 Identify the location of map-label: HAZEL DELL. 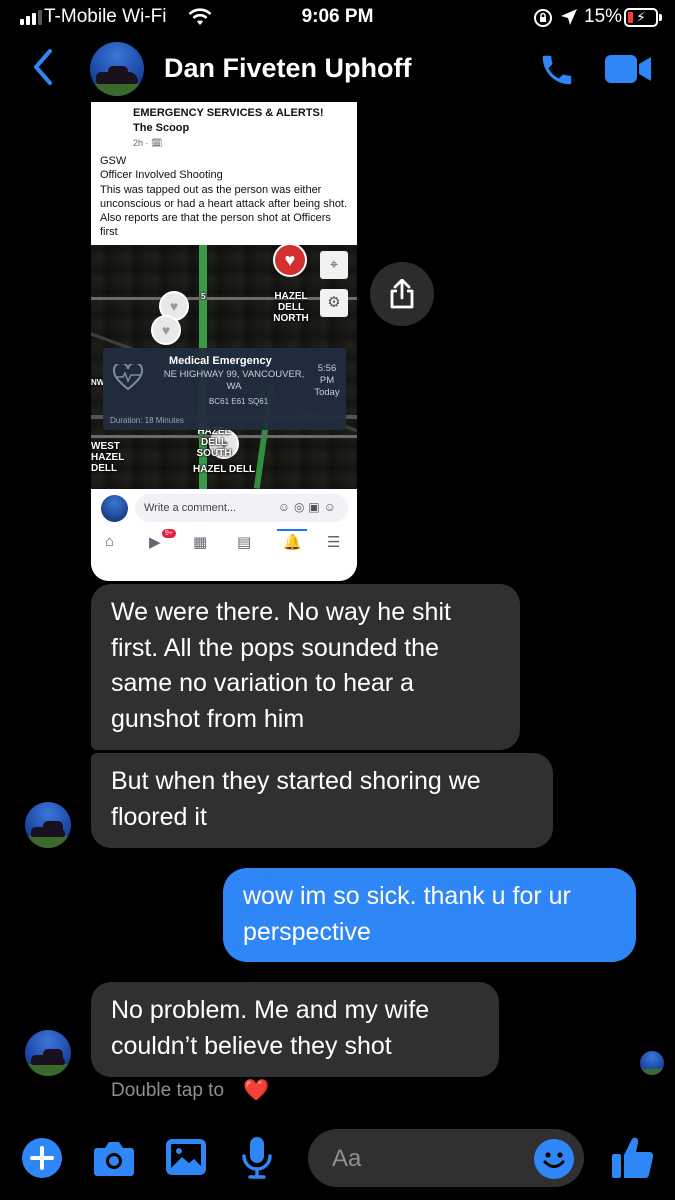
(224, 469).